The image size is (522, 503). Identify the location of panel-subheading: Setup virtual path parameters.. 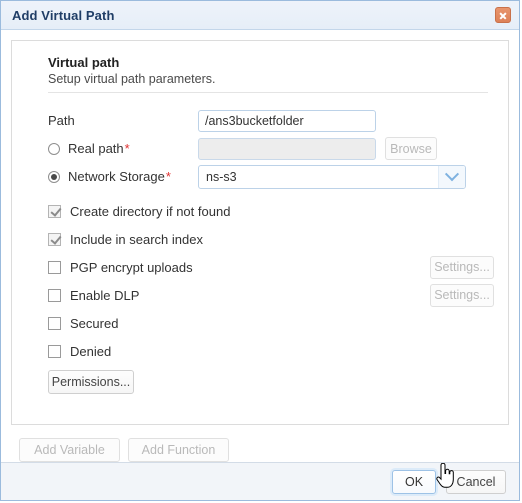
(132, 79).